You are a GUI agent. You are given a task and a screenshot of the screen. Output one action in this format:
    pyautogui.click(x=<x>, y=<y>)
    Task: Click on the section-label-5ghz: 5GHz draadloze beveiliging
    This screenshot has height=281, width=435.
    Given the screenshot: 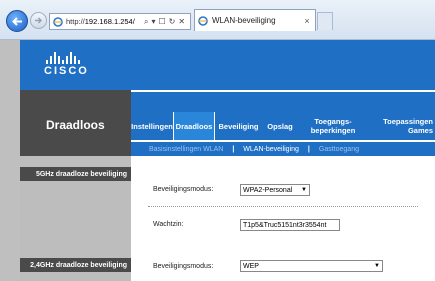 What is the action you would take?
    pyautogui.click(x=75, y=174)
    